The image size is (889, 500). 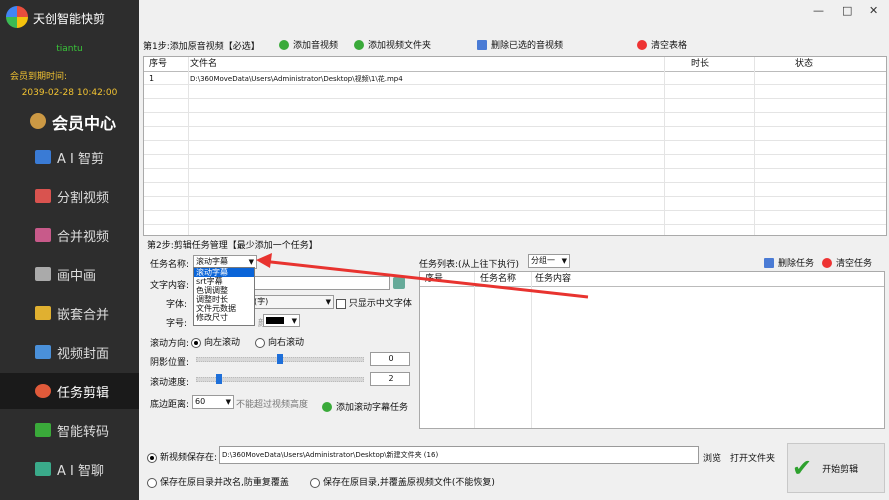 I want to click on annotation-arrow, so click(x=422, y=276).